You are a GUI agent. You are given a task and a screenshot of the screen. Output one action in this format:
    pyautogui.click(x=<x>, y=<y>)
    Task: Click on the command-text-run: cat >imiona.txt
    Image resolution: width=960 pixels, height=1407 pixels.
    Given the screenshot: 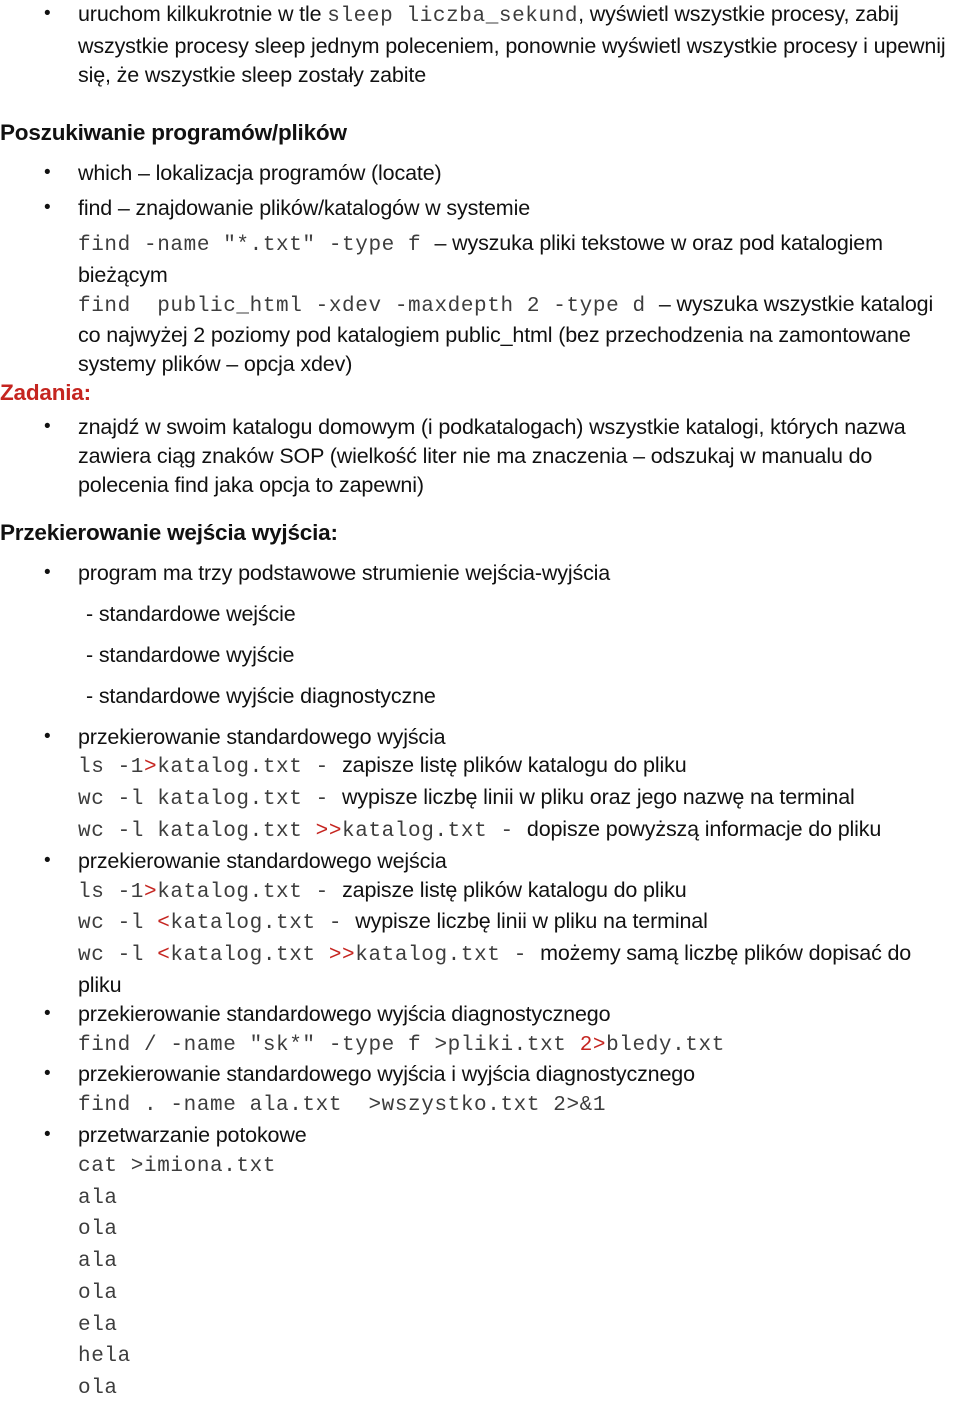 What is the action you would take?
    pyautogui.click(x=177, y=1166)
    